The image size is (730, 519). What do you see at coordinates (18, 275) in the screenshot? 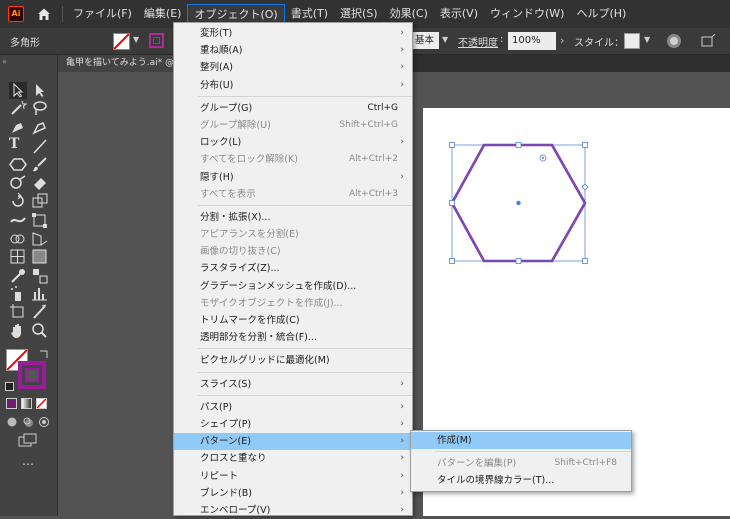
I see `eyedropper-tool-icon` at bounding box center [18, 275].